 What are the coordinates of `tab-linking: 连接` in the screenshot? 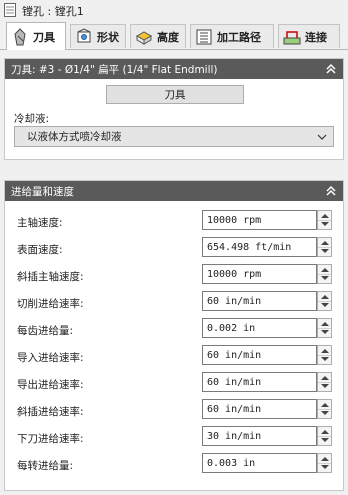 It's located at (309, 36).